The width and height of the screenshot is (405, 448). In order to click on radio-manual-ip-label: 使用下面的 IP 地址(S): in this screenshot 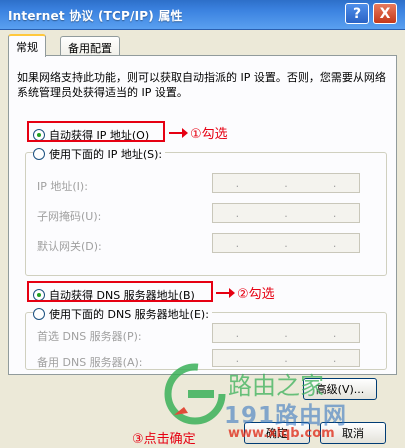, I will do `click(106, 154)`.